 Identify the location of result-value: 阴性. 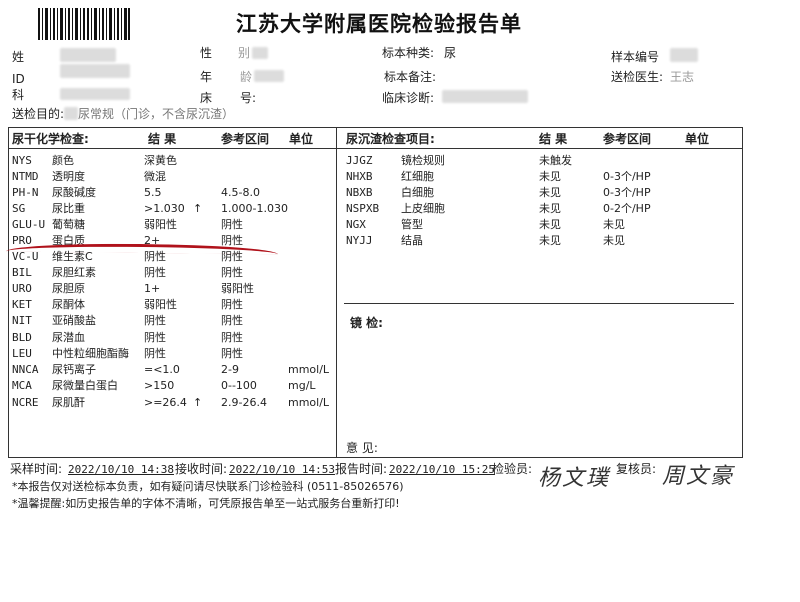
(155, 272).